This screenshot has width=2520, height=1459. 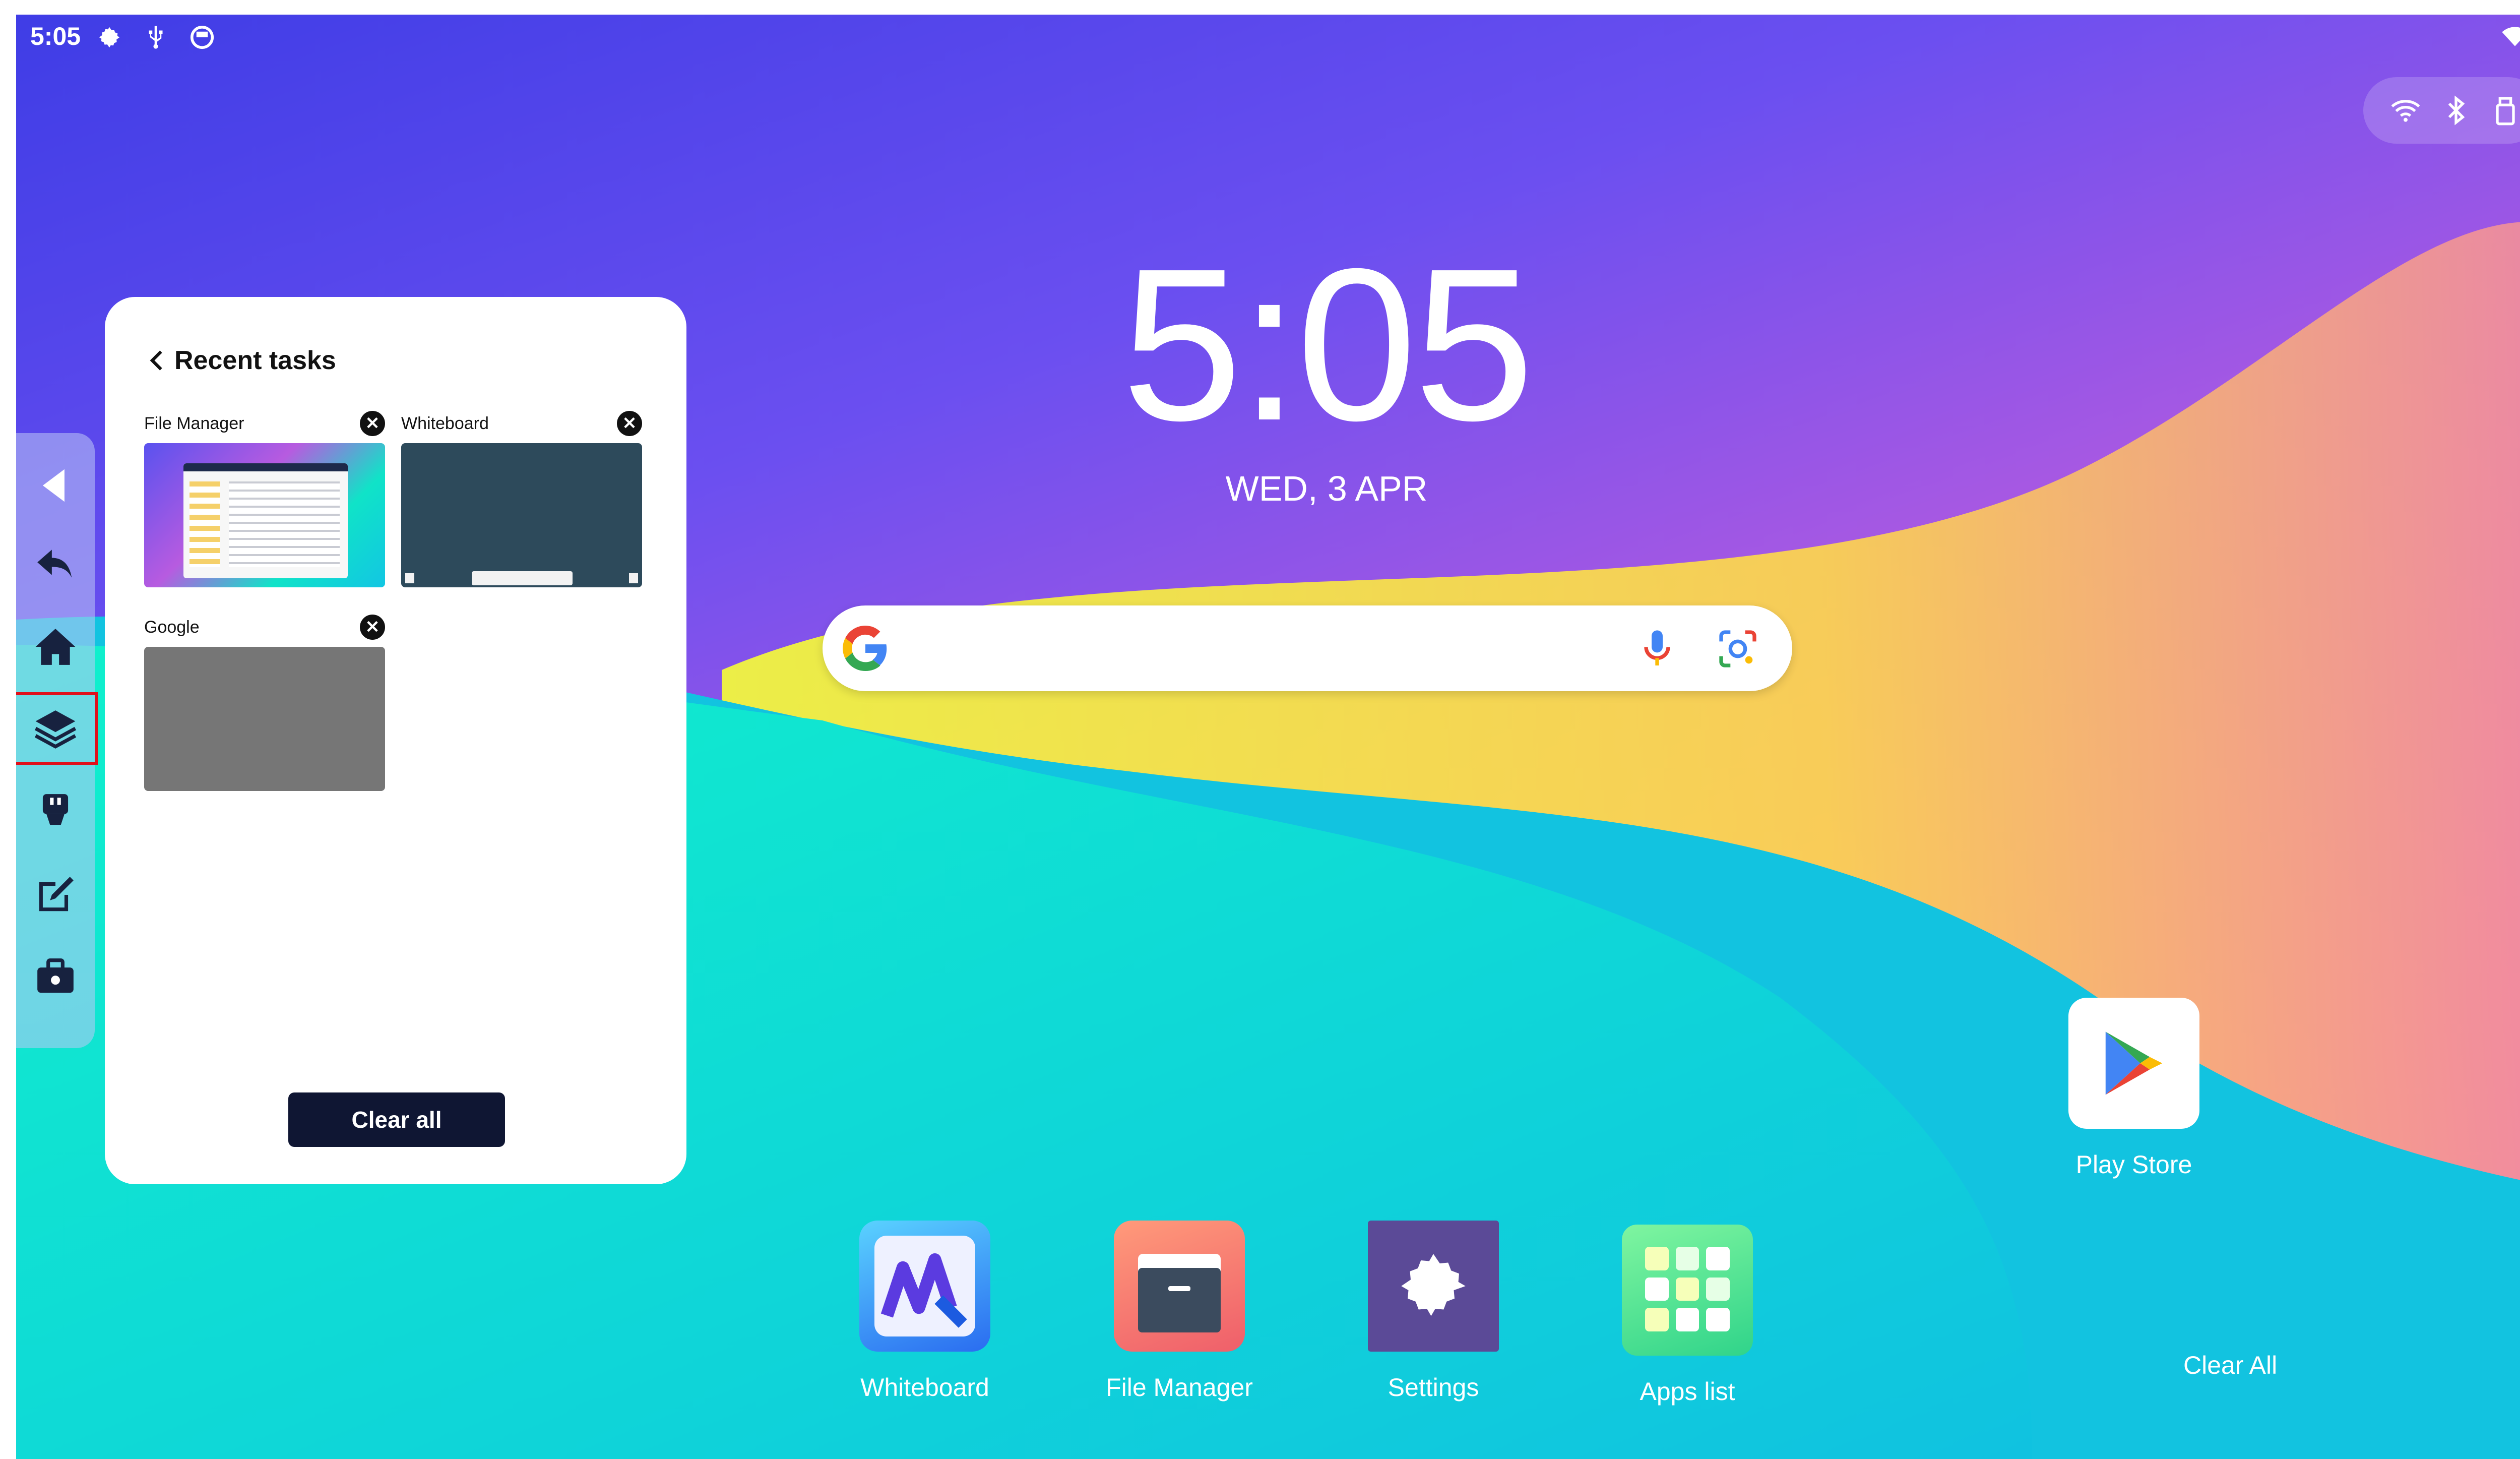 I want to click on task-name: Whiteboard, so click(x=445, y=423).